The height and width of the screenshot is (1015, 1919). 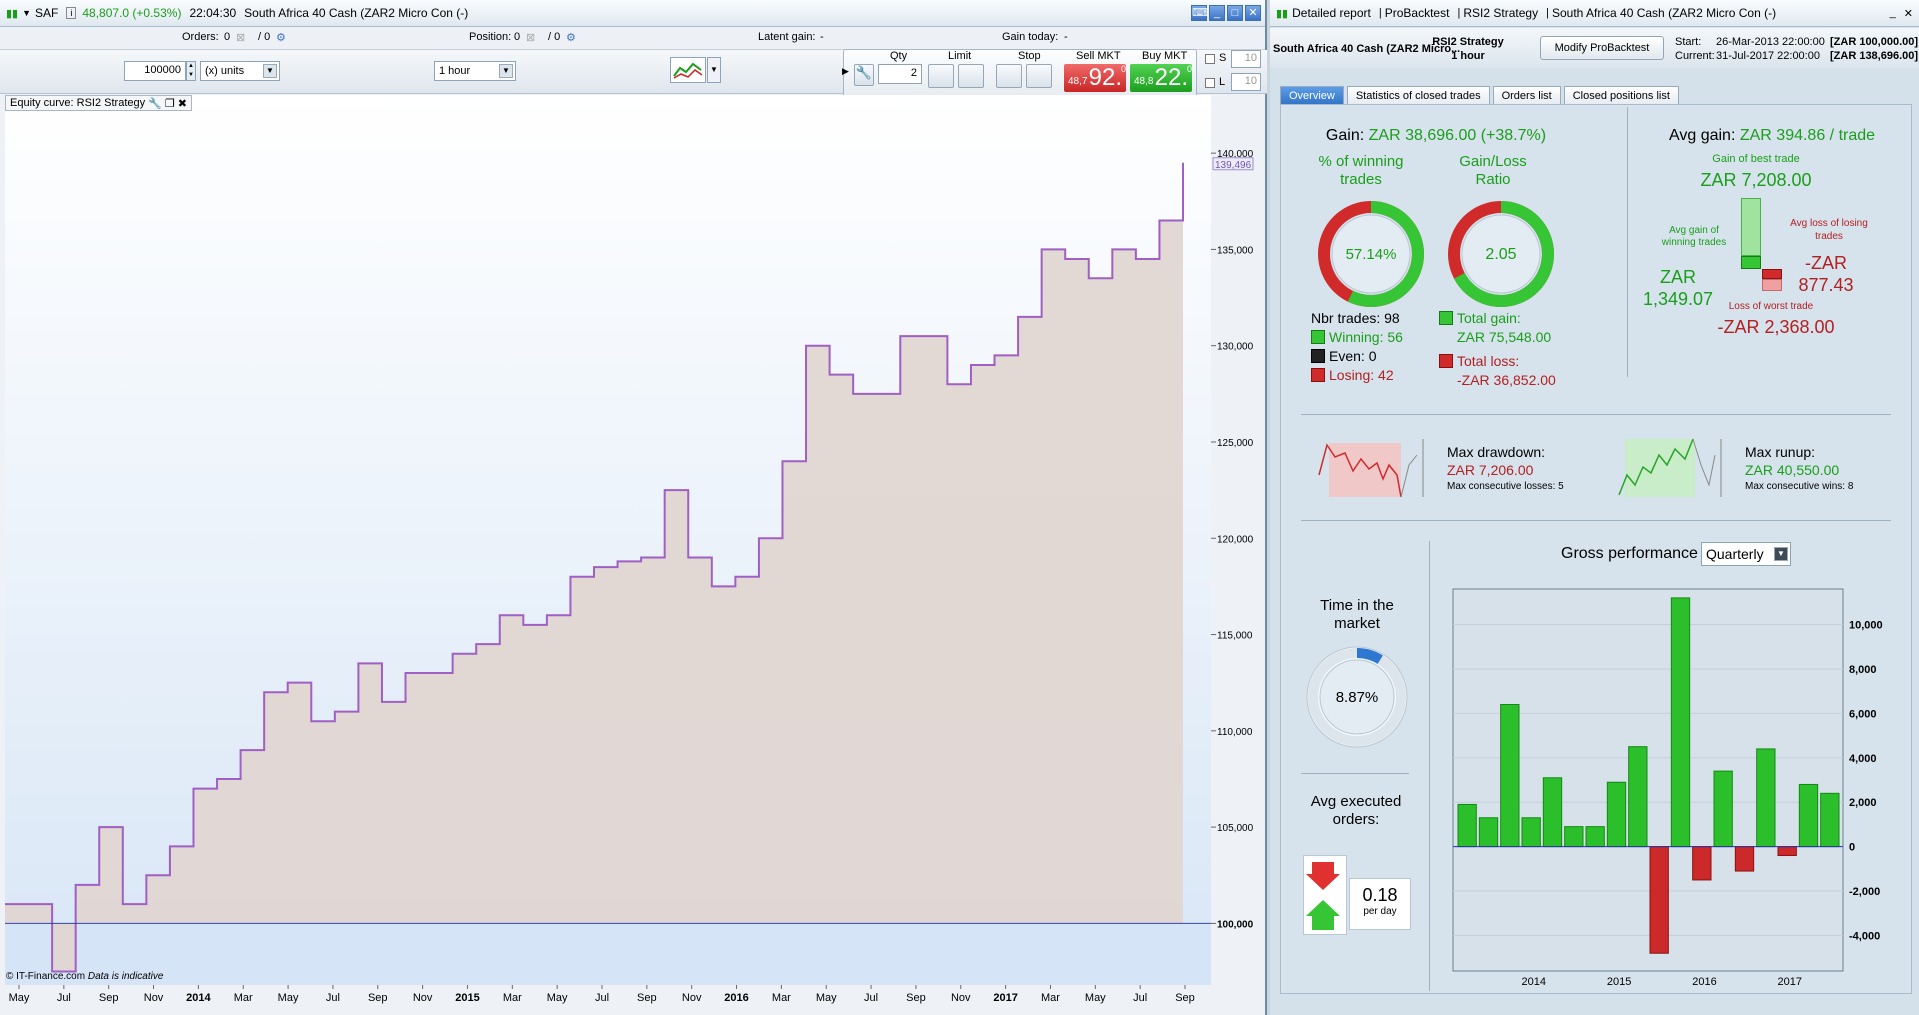 I want to click on max-runup-label: Max runup:, so click(x=1780, y=452).